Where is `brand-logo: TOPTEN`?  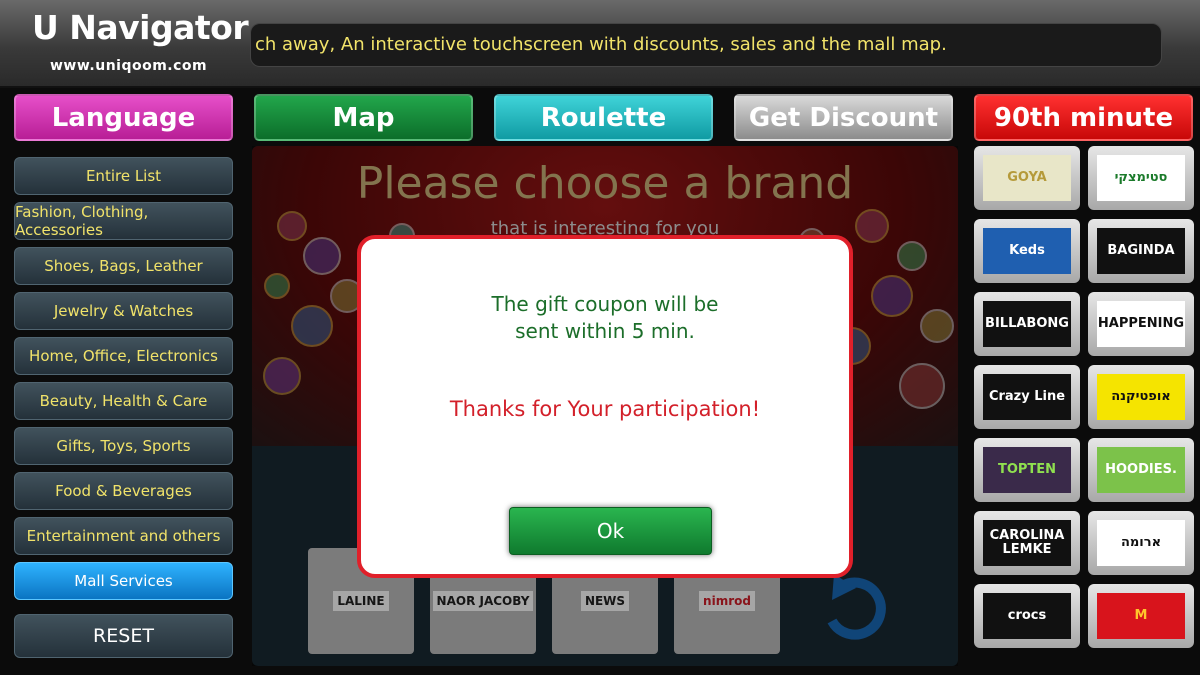 brand-logo: TOPTEN is located at coordinates (1027, 470).